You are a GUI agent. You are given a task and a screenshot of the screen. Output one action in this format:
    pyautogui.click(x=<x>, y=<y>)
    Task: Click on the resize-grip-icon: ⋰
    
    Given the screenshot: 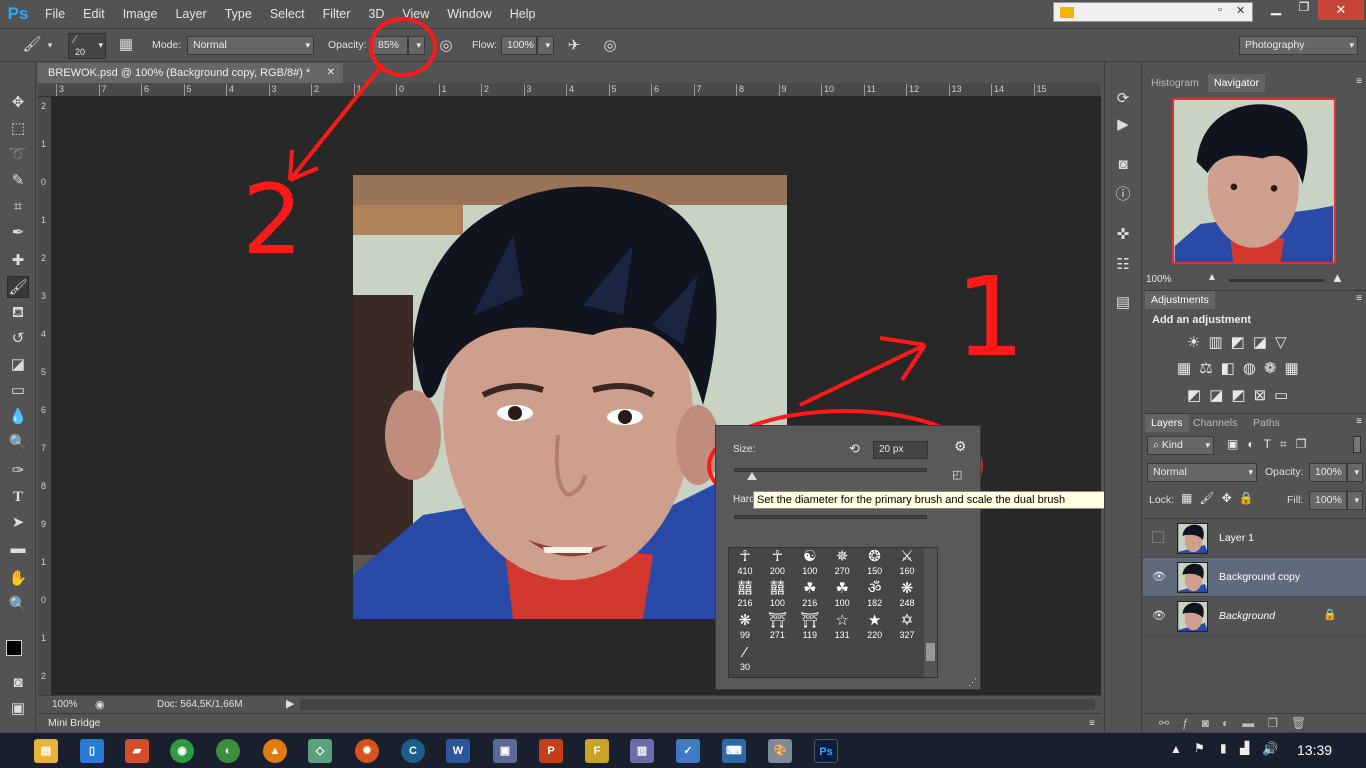 What is the action you would take?
    pyautogui.click(x=972, y=682)
    